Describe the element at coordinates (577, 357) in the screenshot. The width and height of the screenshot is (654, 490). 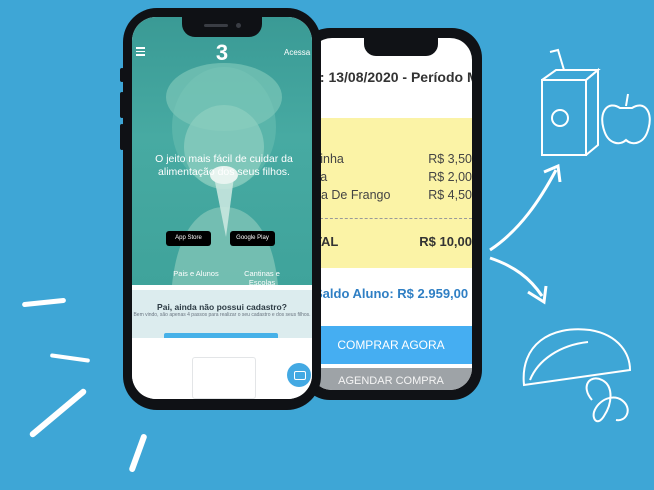
I see `taco-icon` at that location.